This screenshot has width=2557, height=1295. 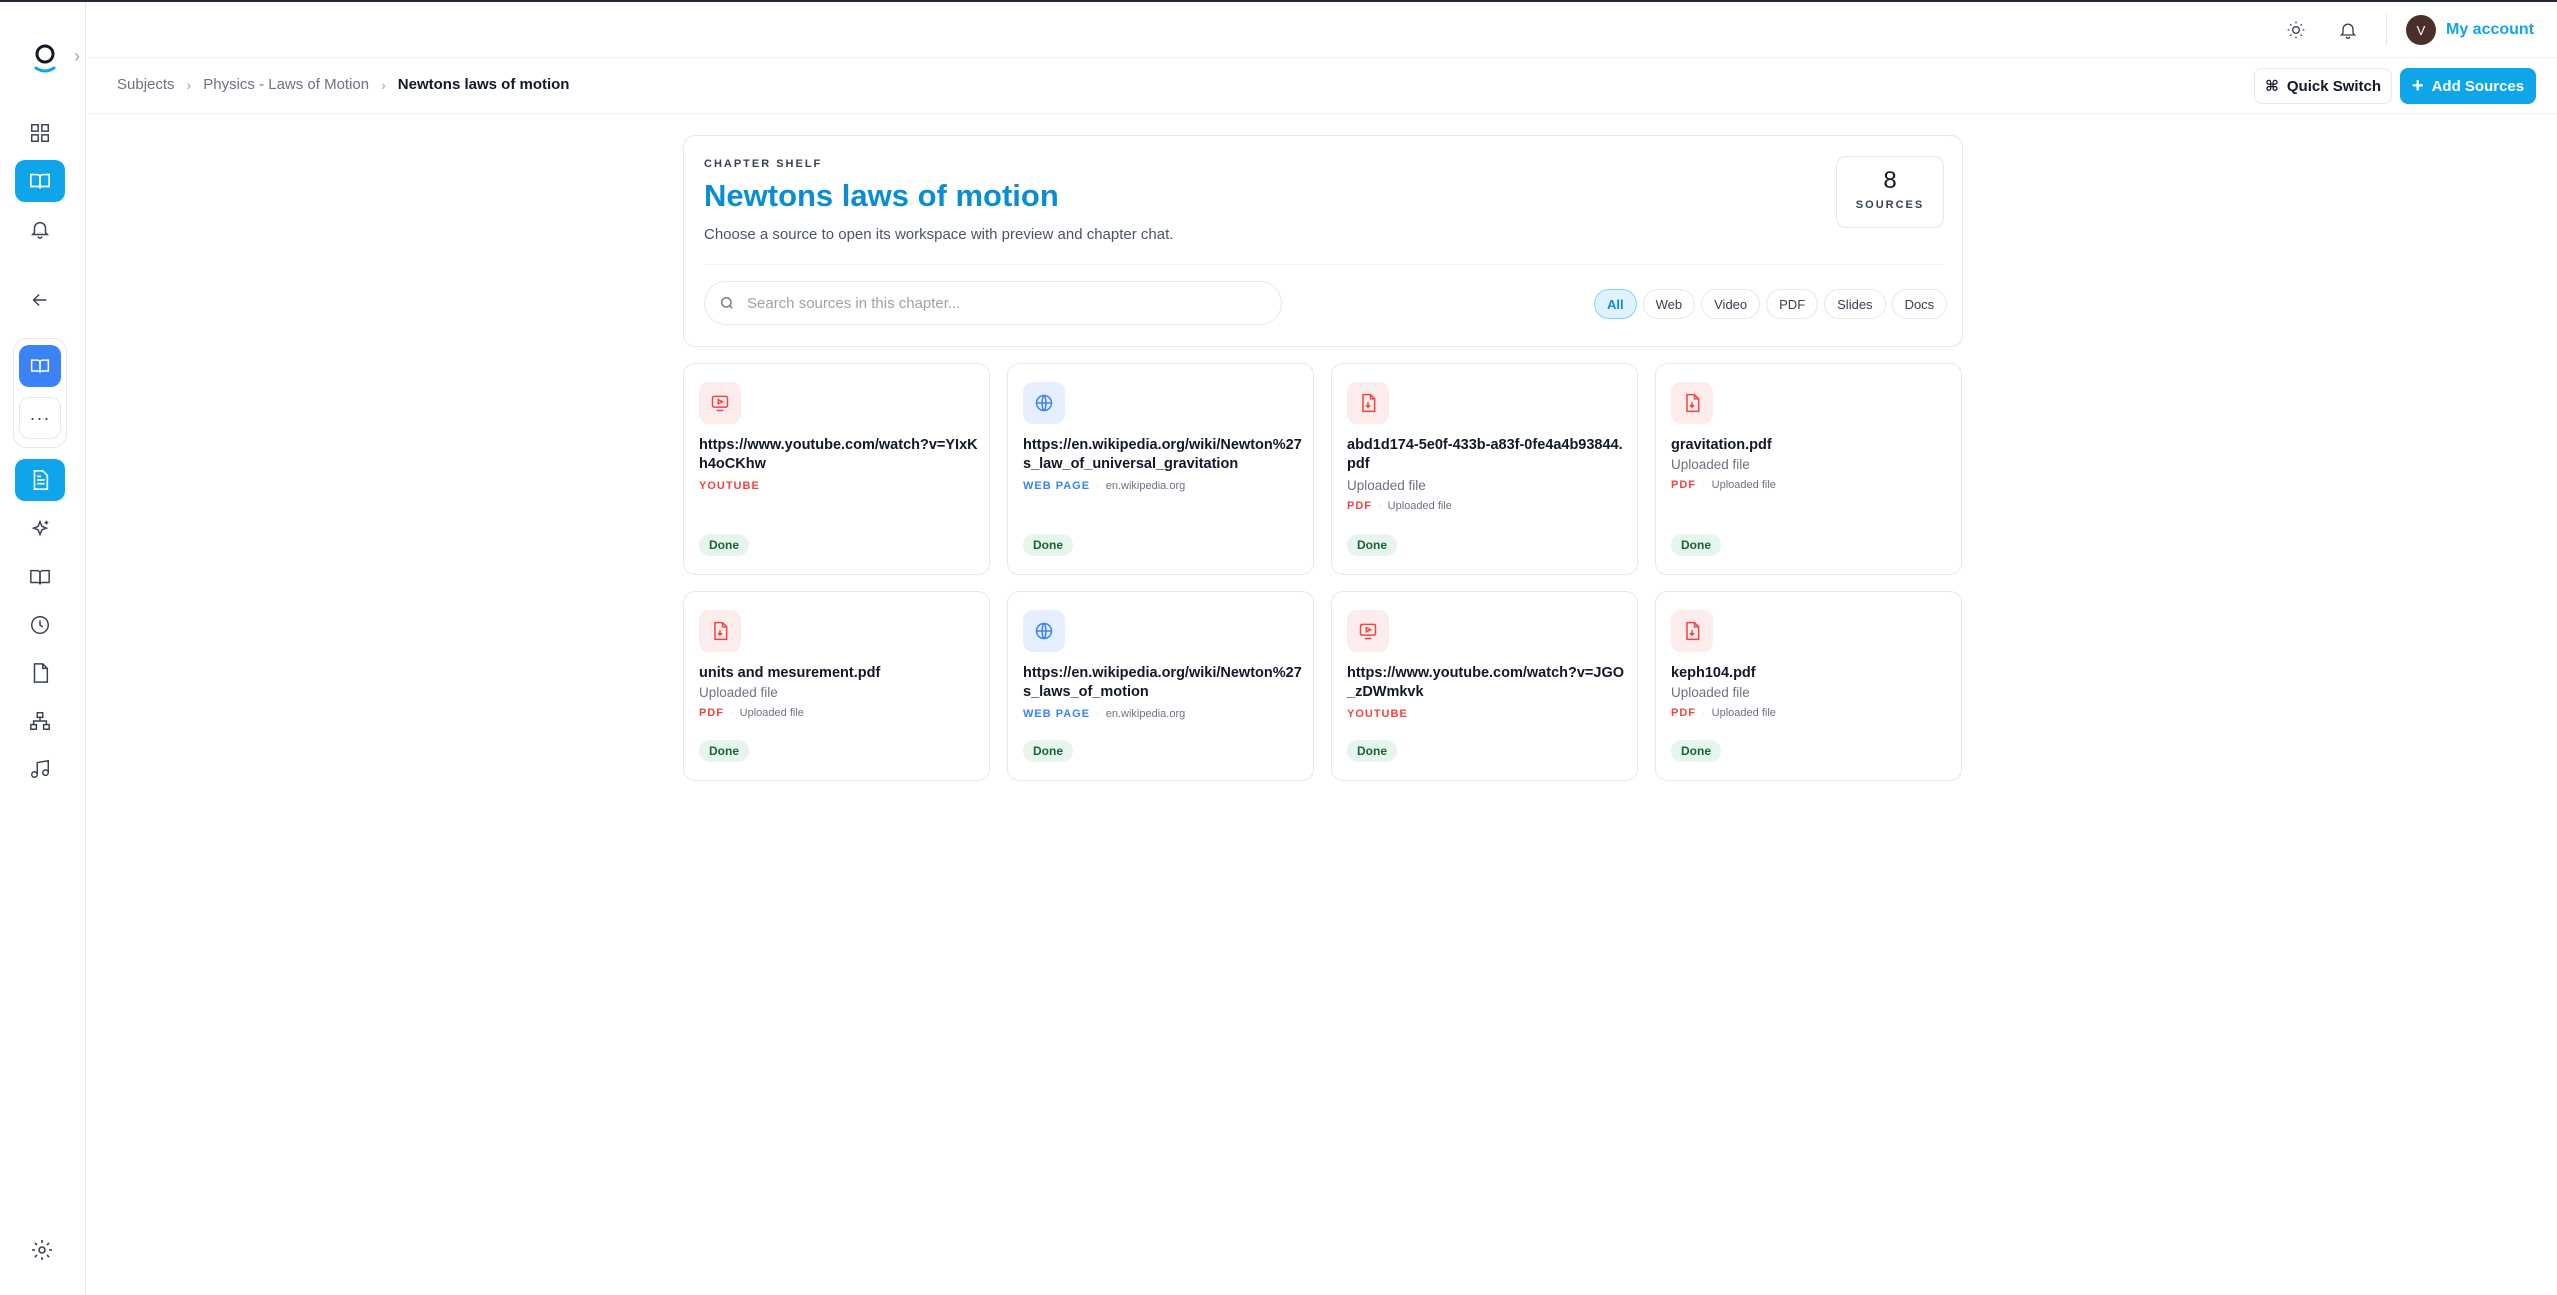 What do you see at coordinates (1713, 673) in the screenshot?
I see `source-name: keph104.pdf` at bounding box center [1713, 673].